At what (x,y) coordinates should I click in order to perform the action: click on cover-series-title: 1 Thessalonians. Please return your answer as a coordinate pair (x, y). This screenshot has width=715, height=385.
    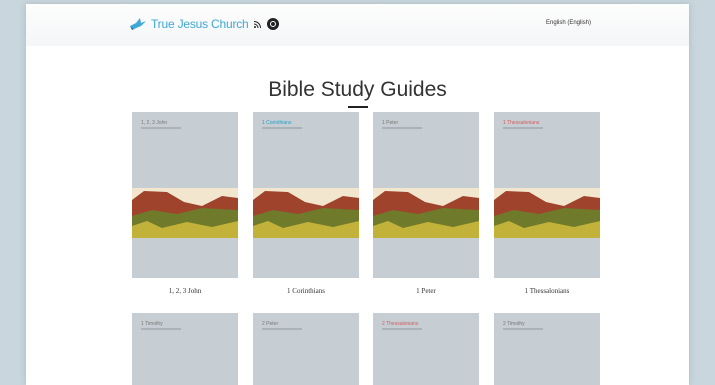
    Looking at the image, I should click on (521, 123).